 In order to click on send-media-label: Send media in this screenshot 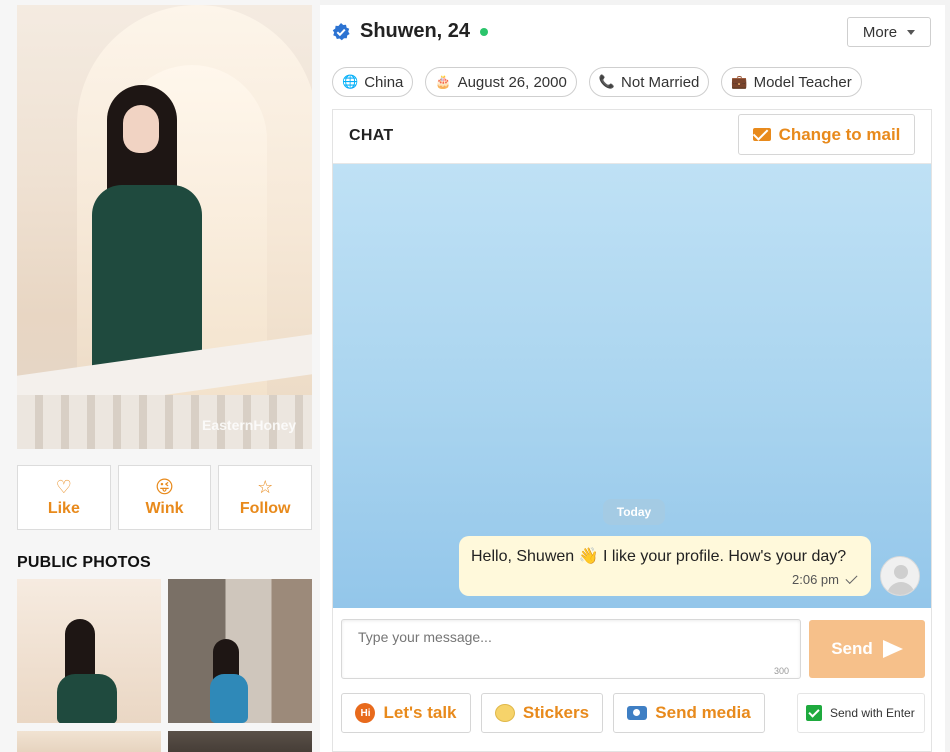, I will do `click(703, 712)`.